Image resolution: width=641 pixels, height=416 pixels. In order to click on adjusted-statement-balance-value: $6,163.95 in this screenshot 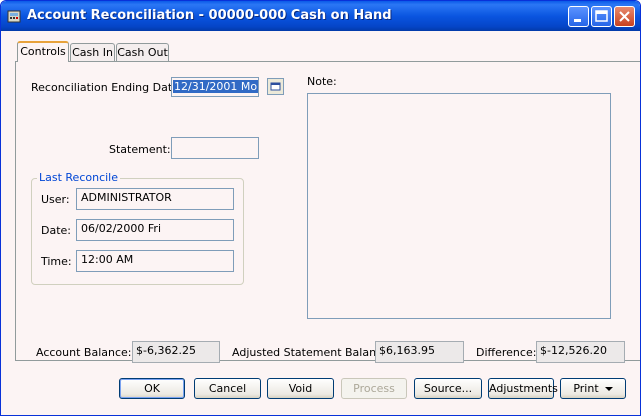, I will do `click(419, 352)`.